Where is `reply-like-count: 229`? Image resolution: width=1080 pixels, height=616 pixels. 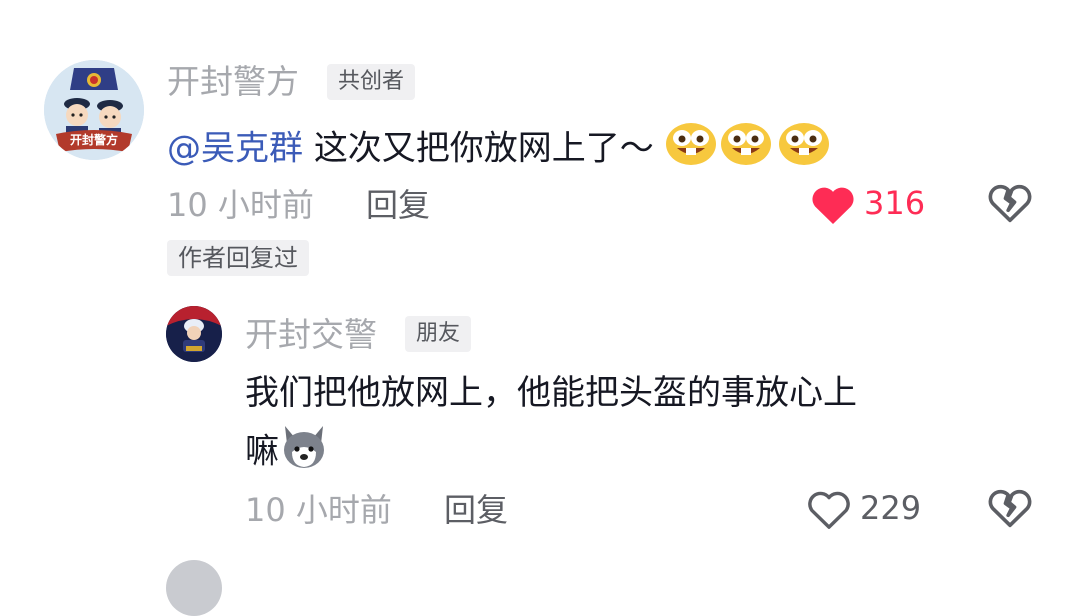 reply-like-count: 229 is located at coordinates (891, 508).